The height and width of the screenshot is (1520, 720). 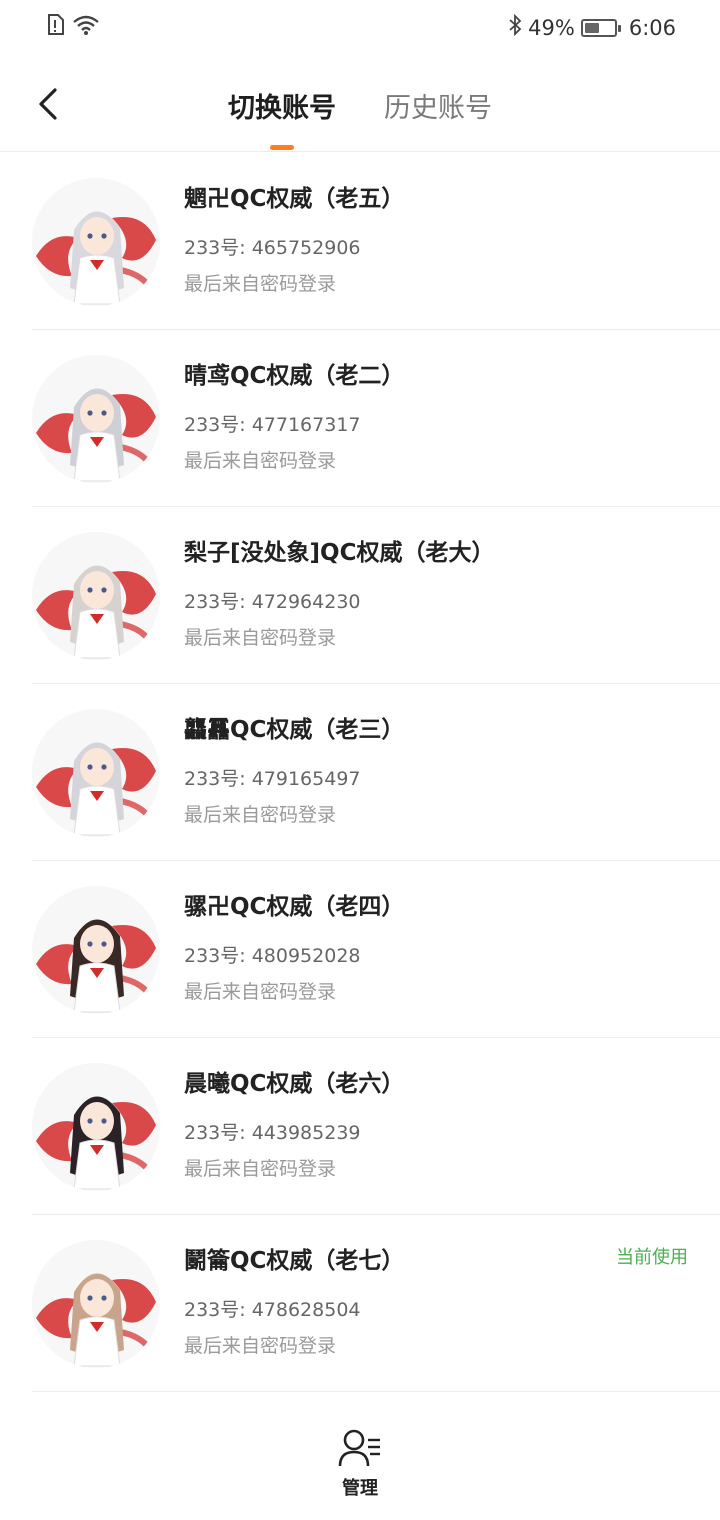 What do you see at coordinates (438, 105) in the screenshot?
I see `tab-history-account: 历史账号` at bounding box center [438, 105].